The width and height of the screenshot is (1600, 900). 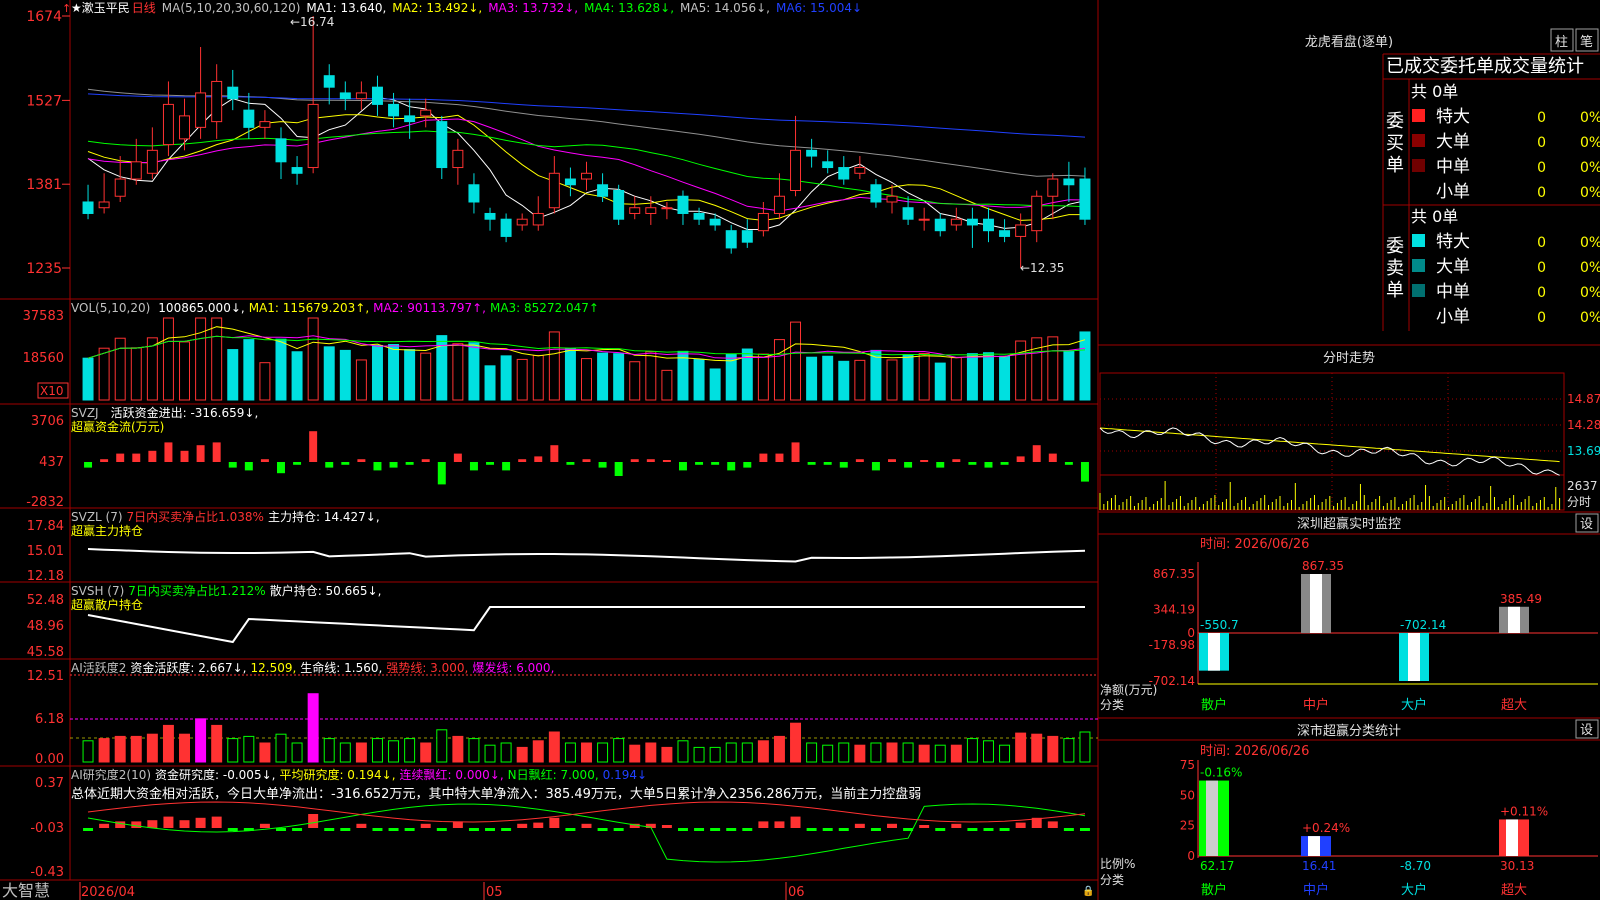 What do you see at coordinates (1219, 625) in the screenshot?
I see `monitor-value-label: -550.7` at bounding box center [1219, 625].